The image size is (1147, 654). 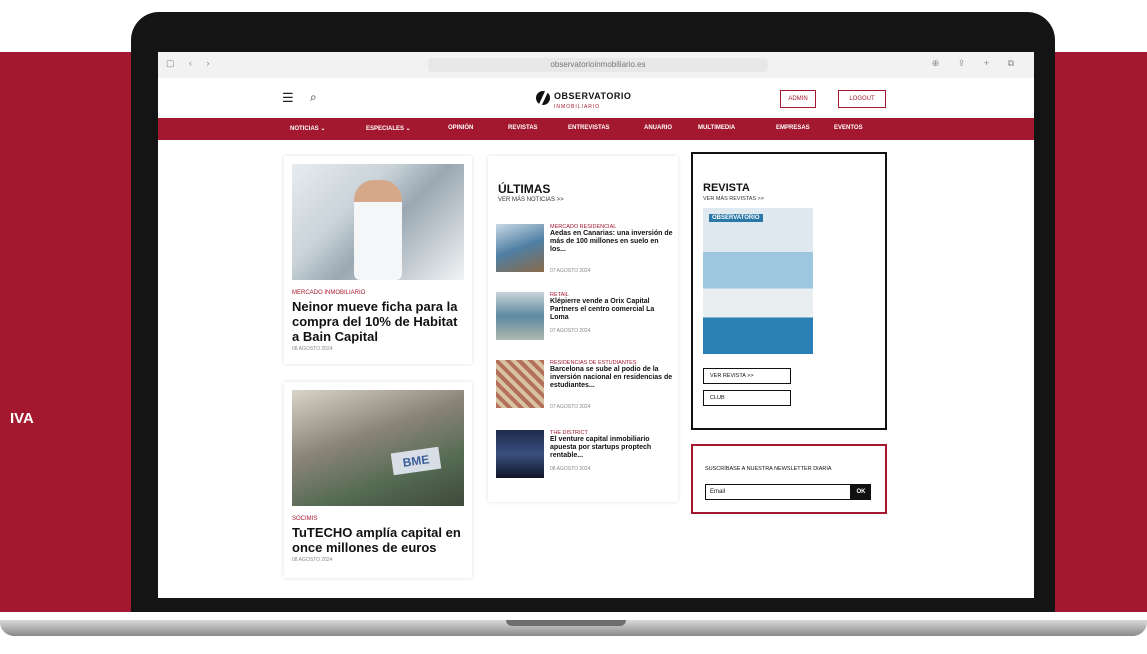 I want to click on menu-icon: ☰, so click(x=288, y=98).